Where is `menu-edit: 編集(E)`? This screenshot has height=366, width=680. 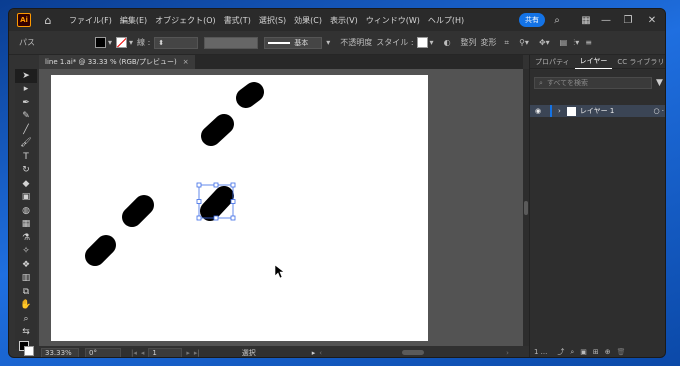
menu-edit: 編集(E) is located at coordinates (133, 20).